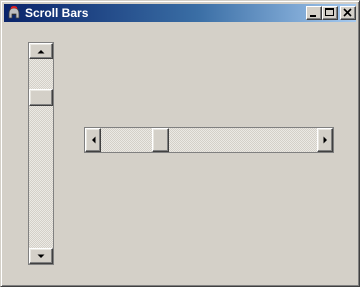  Describe the element at coordinates (209, 140) in the screenshot. I see `horizontal-scrollbar` at that location.